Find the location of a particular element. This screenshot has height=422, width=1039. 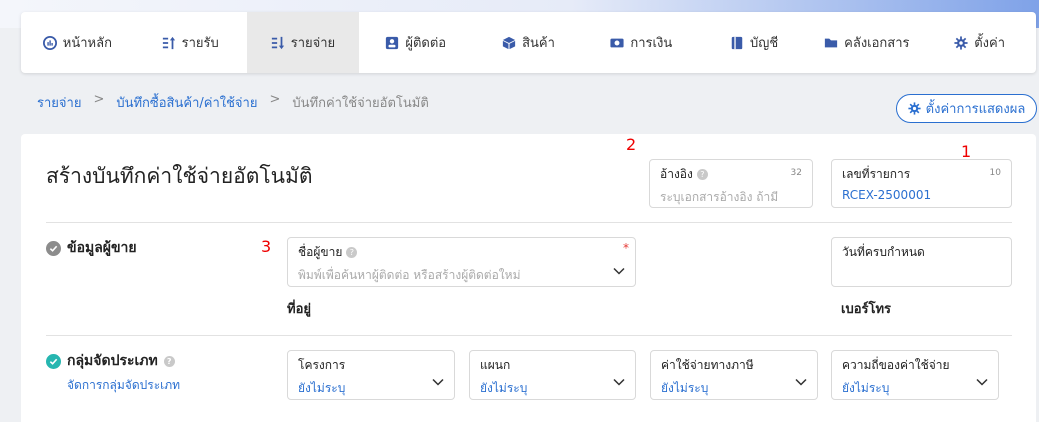

reference-field: อ้างอิง ? 32 ระบุเอกสารอ้างอิง ถ้ามี is located at coordinates (731, 183).